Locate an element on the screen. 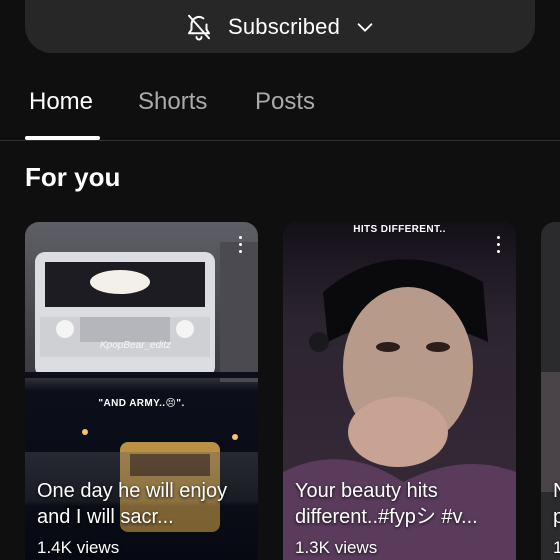 This screenshot has width=560, height=560. view-count: 1 is located at coordinates (556, 547).